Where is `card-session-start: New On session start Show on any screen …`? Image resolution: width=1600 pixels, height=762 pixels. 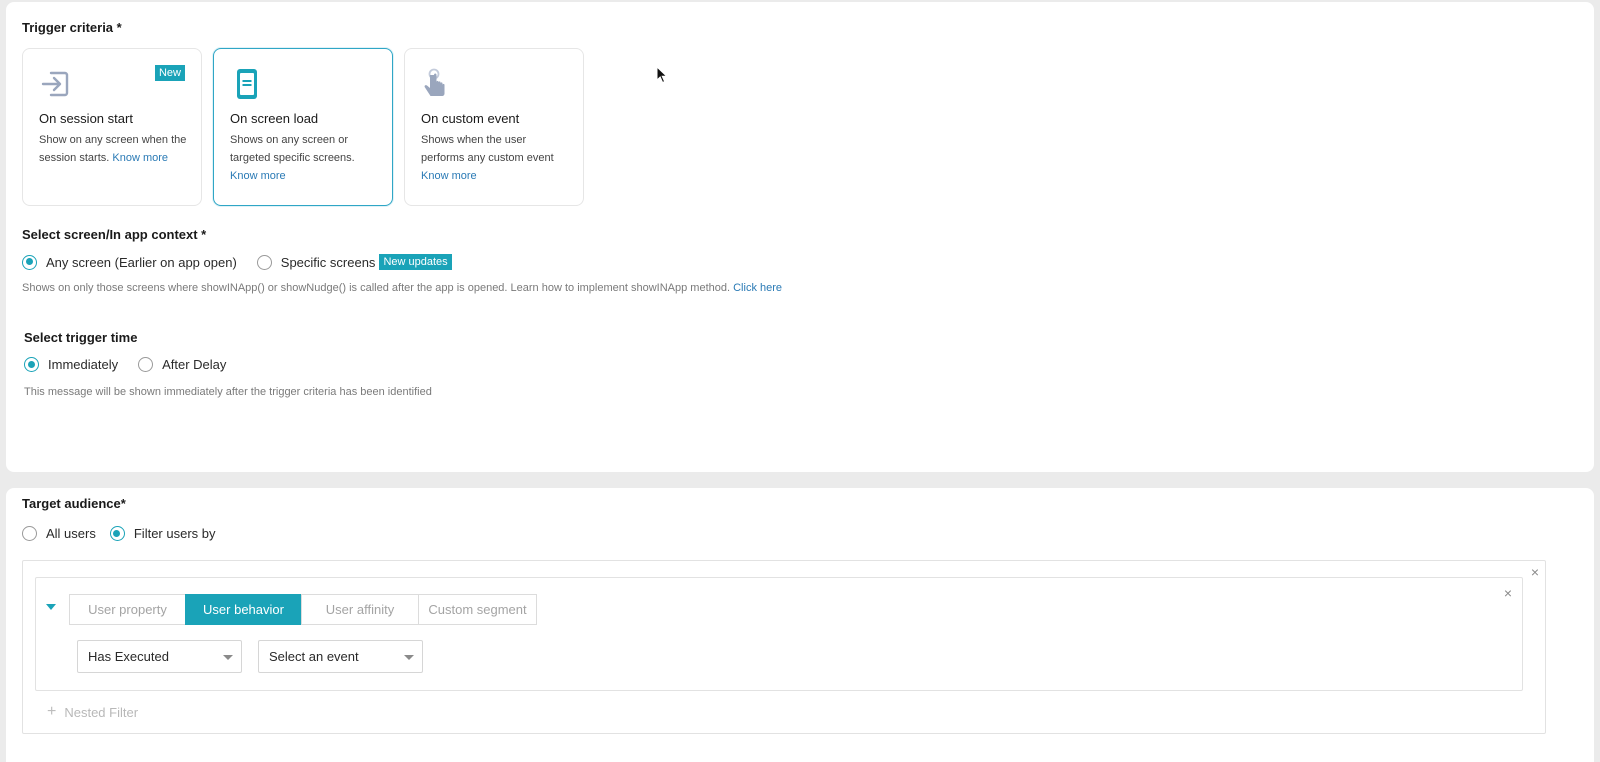
card-session-start: New On session start Show on any screen … is located at coordinates (112, 127).